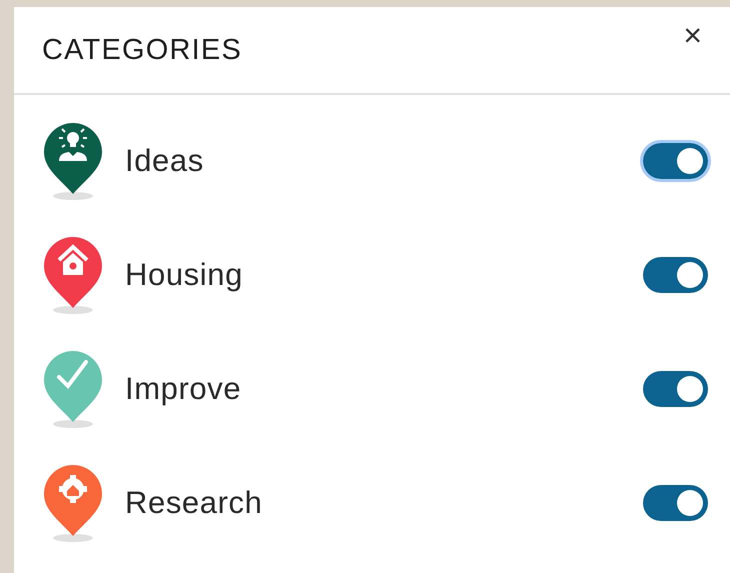 The image size is (730, 573). Describe the element at coordinates (184, 275) in the screenshot. I see `category-label: Housing` at that location.